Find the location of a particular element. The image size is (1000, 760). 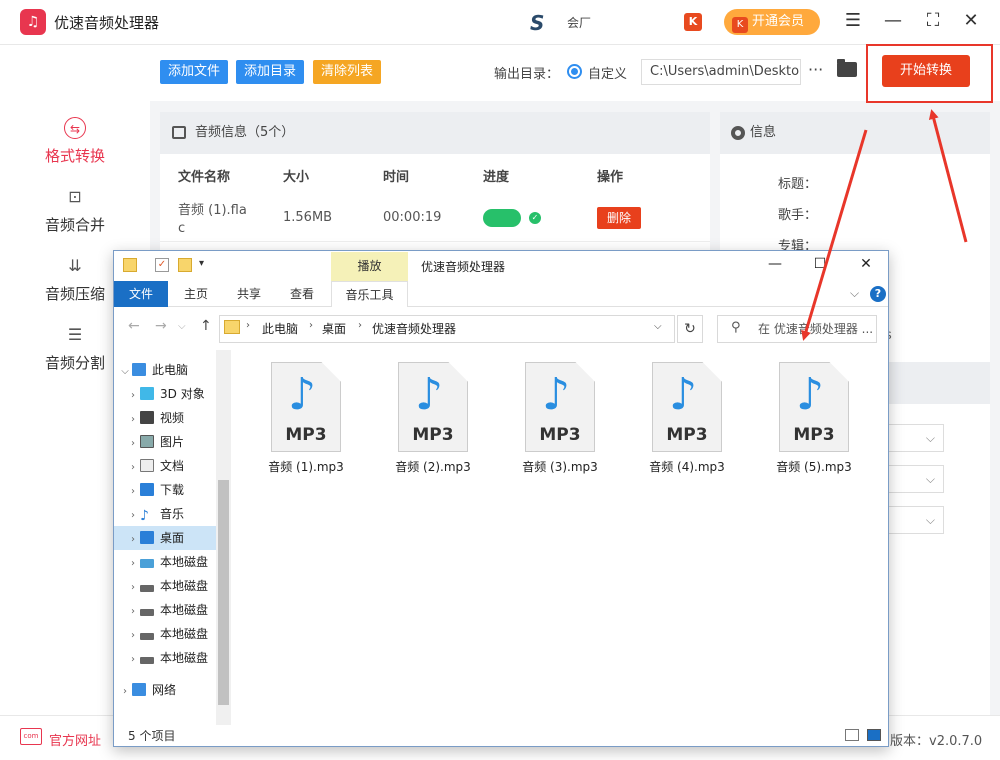

customize-toolbar-icon: ▾ is located at coordinates (201, 263).